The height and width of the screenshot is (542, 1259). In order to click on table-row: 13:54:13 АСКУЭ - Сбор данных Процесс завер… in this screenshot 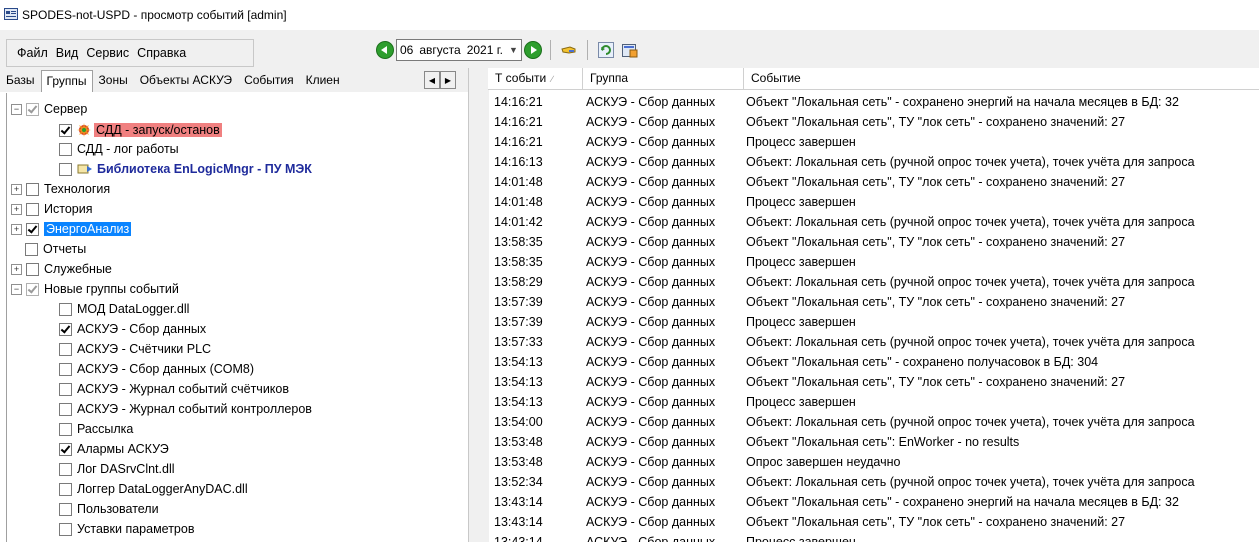, I will do `click(873, 402)`.